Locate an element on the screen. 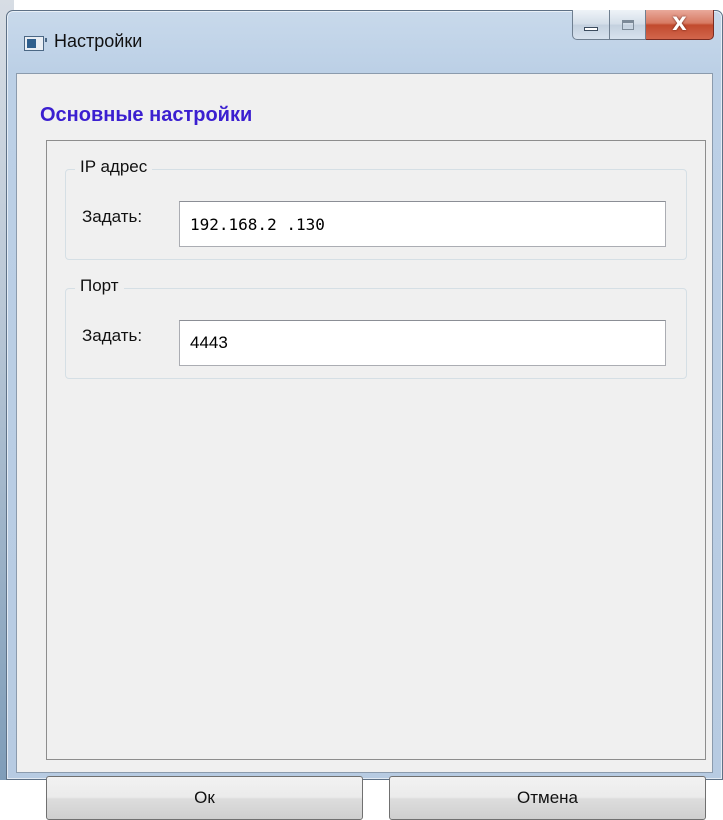  ip-address-group: IP адрес Задать: is located at coordinates (376, 208).